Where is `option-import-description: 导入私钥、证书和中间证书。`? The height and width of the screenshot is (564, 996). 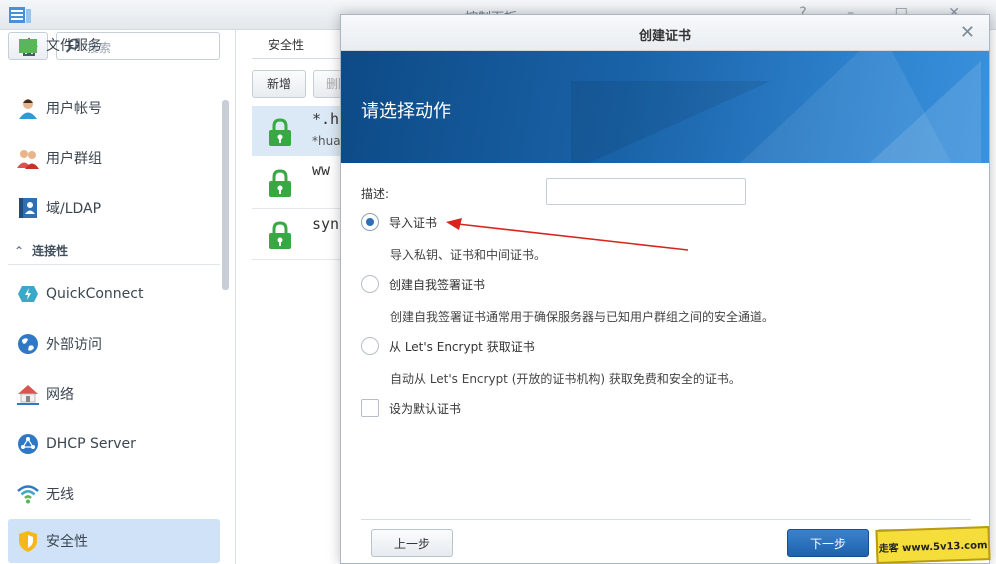
option-import-description: 导入私钥、证书和中间证书。 is located at coordinates (468, 255).